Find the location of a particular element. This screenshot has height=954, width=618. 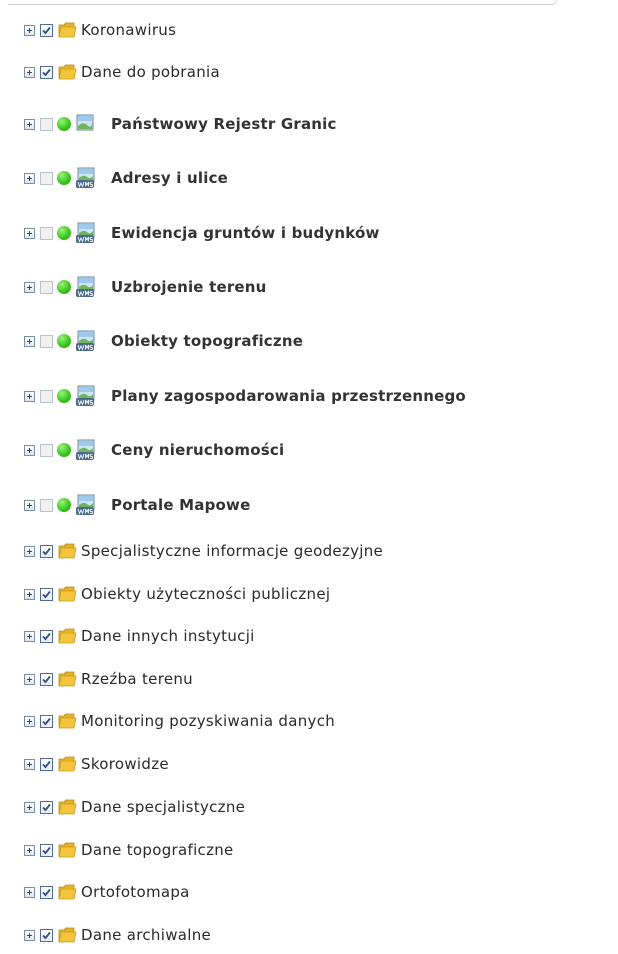

tree-item-folder: Specjalistyczne informacje geodezyjne is located at coordinates (321, 551).